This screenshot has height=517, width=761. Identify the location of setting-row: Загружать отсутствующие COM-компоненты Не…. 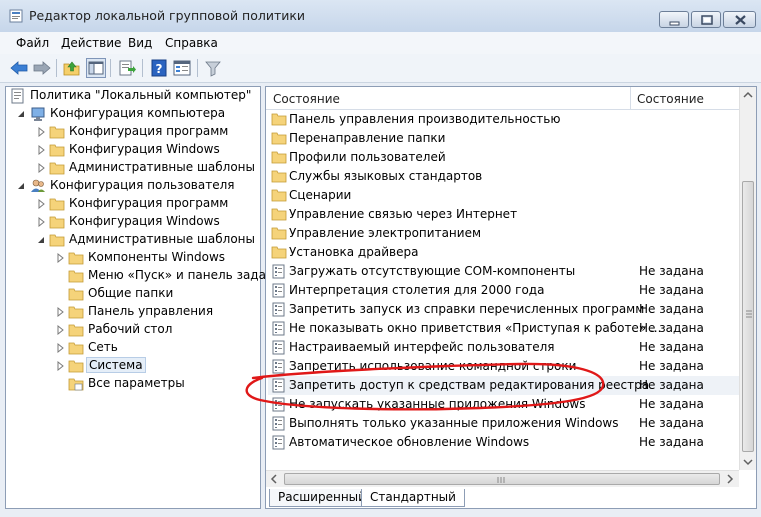
(503, 271).